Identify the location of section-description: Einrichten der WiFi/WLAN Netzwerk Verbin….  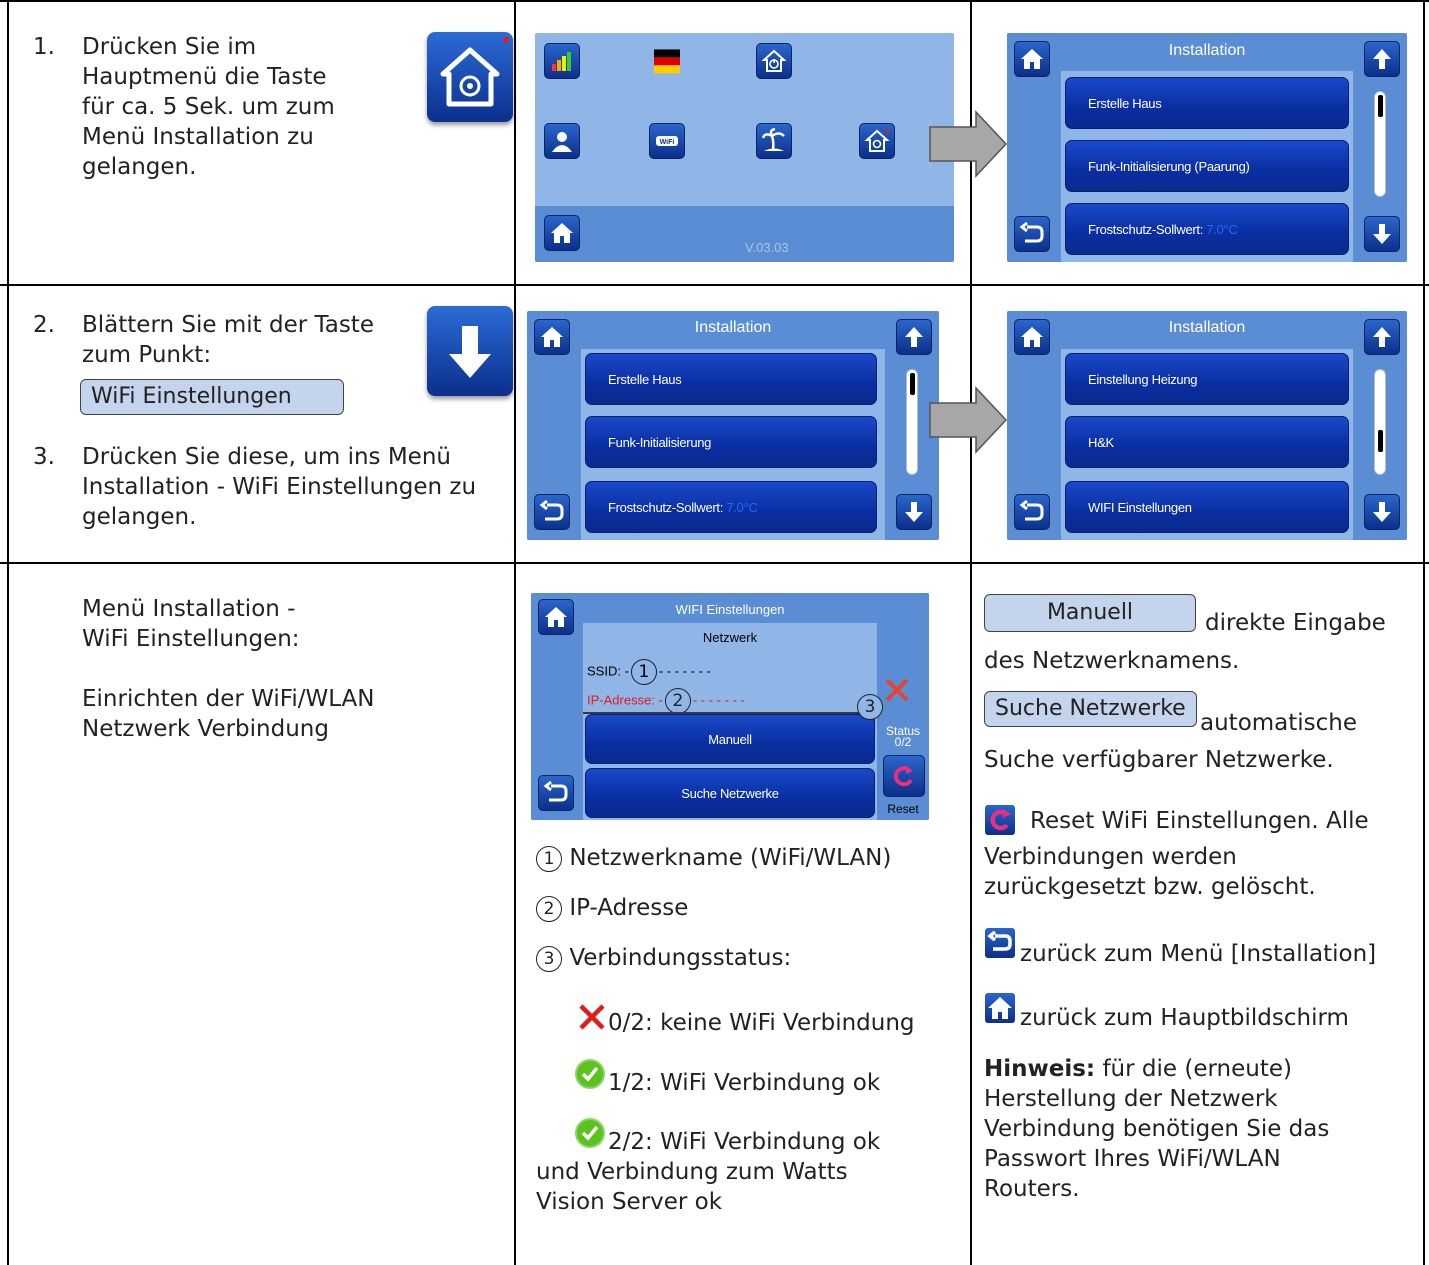
(228, 714).